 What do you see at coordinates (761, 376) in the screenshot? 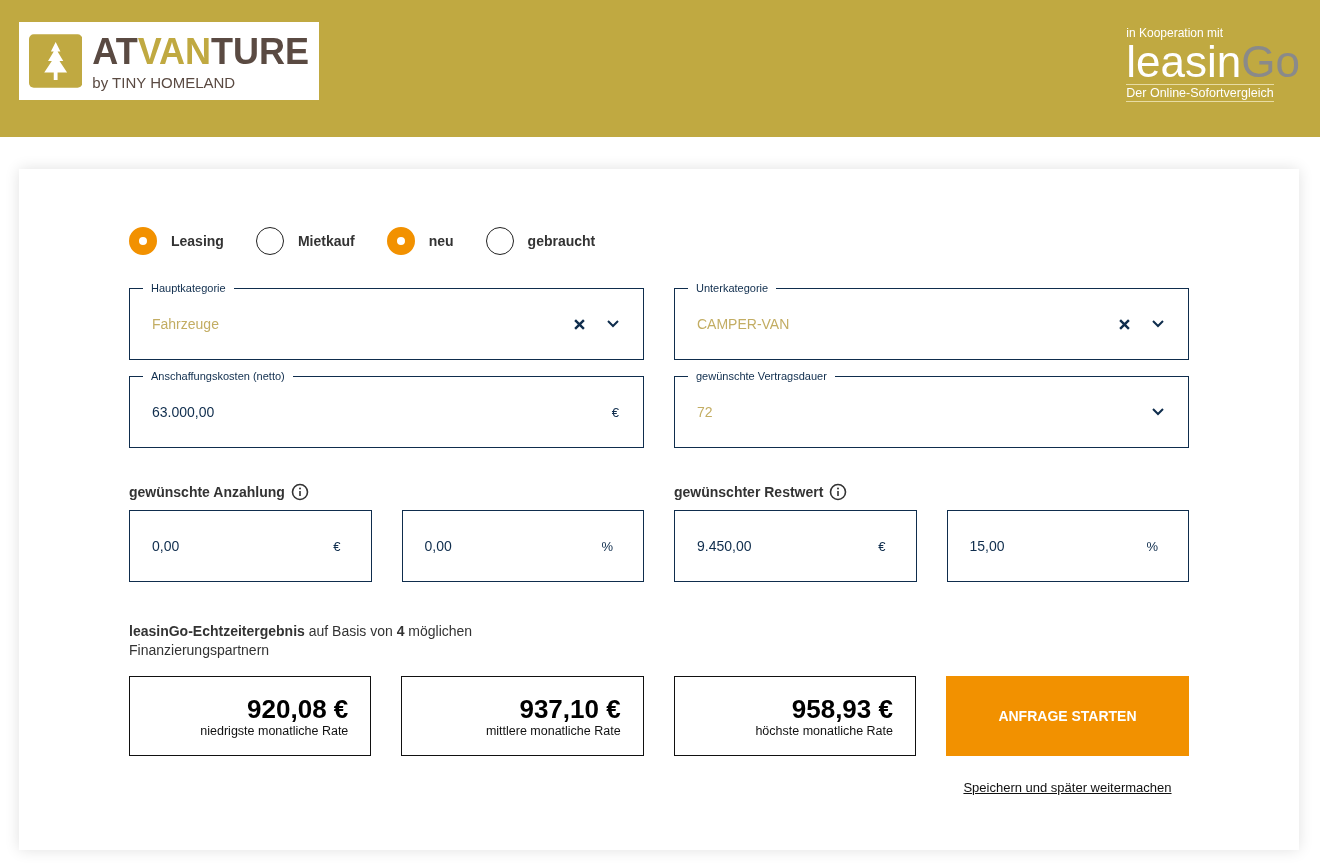
I see `field-label: gewünschte Vertragsdauer` at bounding box center [761, 376].